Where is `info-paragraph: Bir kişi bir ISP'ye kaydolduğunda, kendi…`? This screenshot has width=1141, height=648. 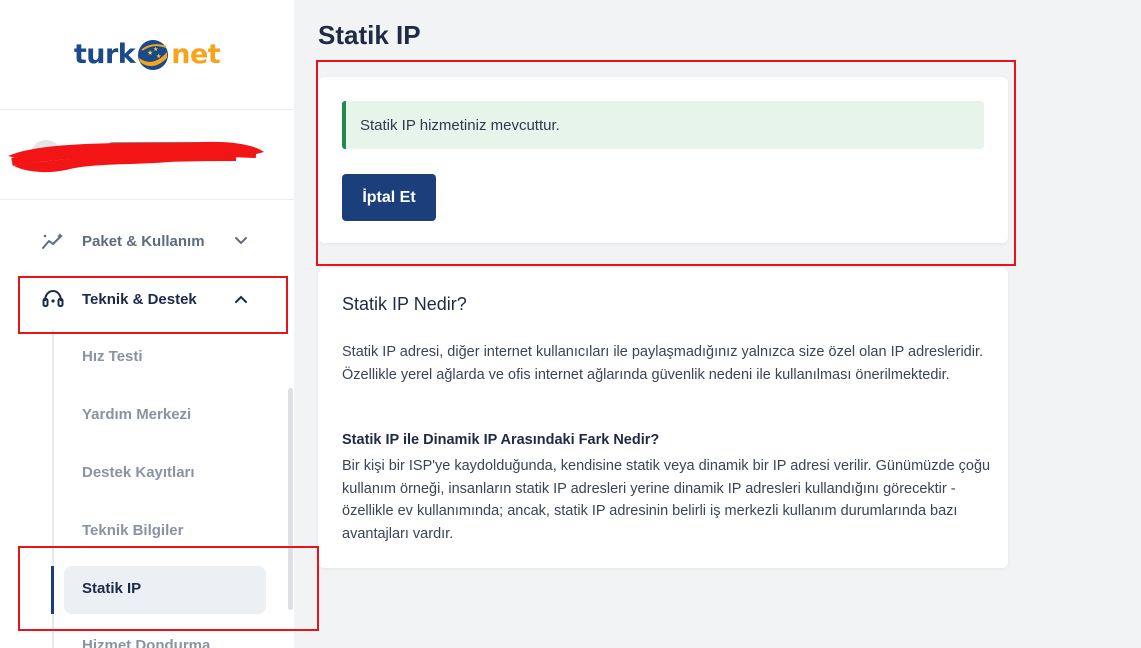
info-paragraph: Bir kişi bir ISP'ye kaydolduğunda, kendi… is located at coordinates (666, 500).